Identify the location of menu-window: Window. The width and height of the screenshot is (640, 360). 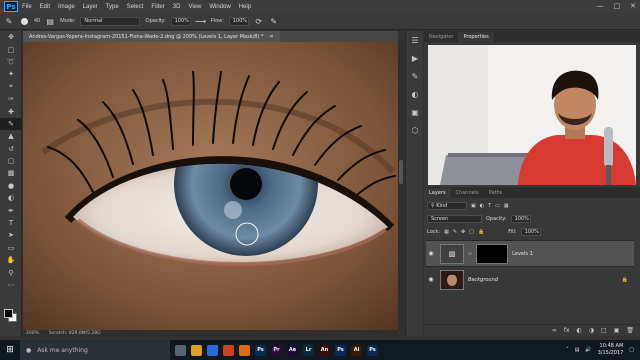
(219, 7).